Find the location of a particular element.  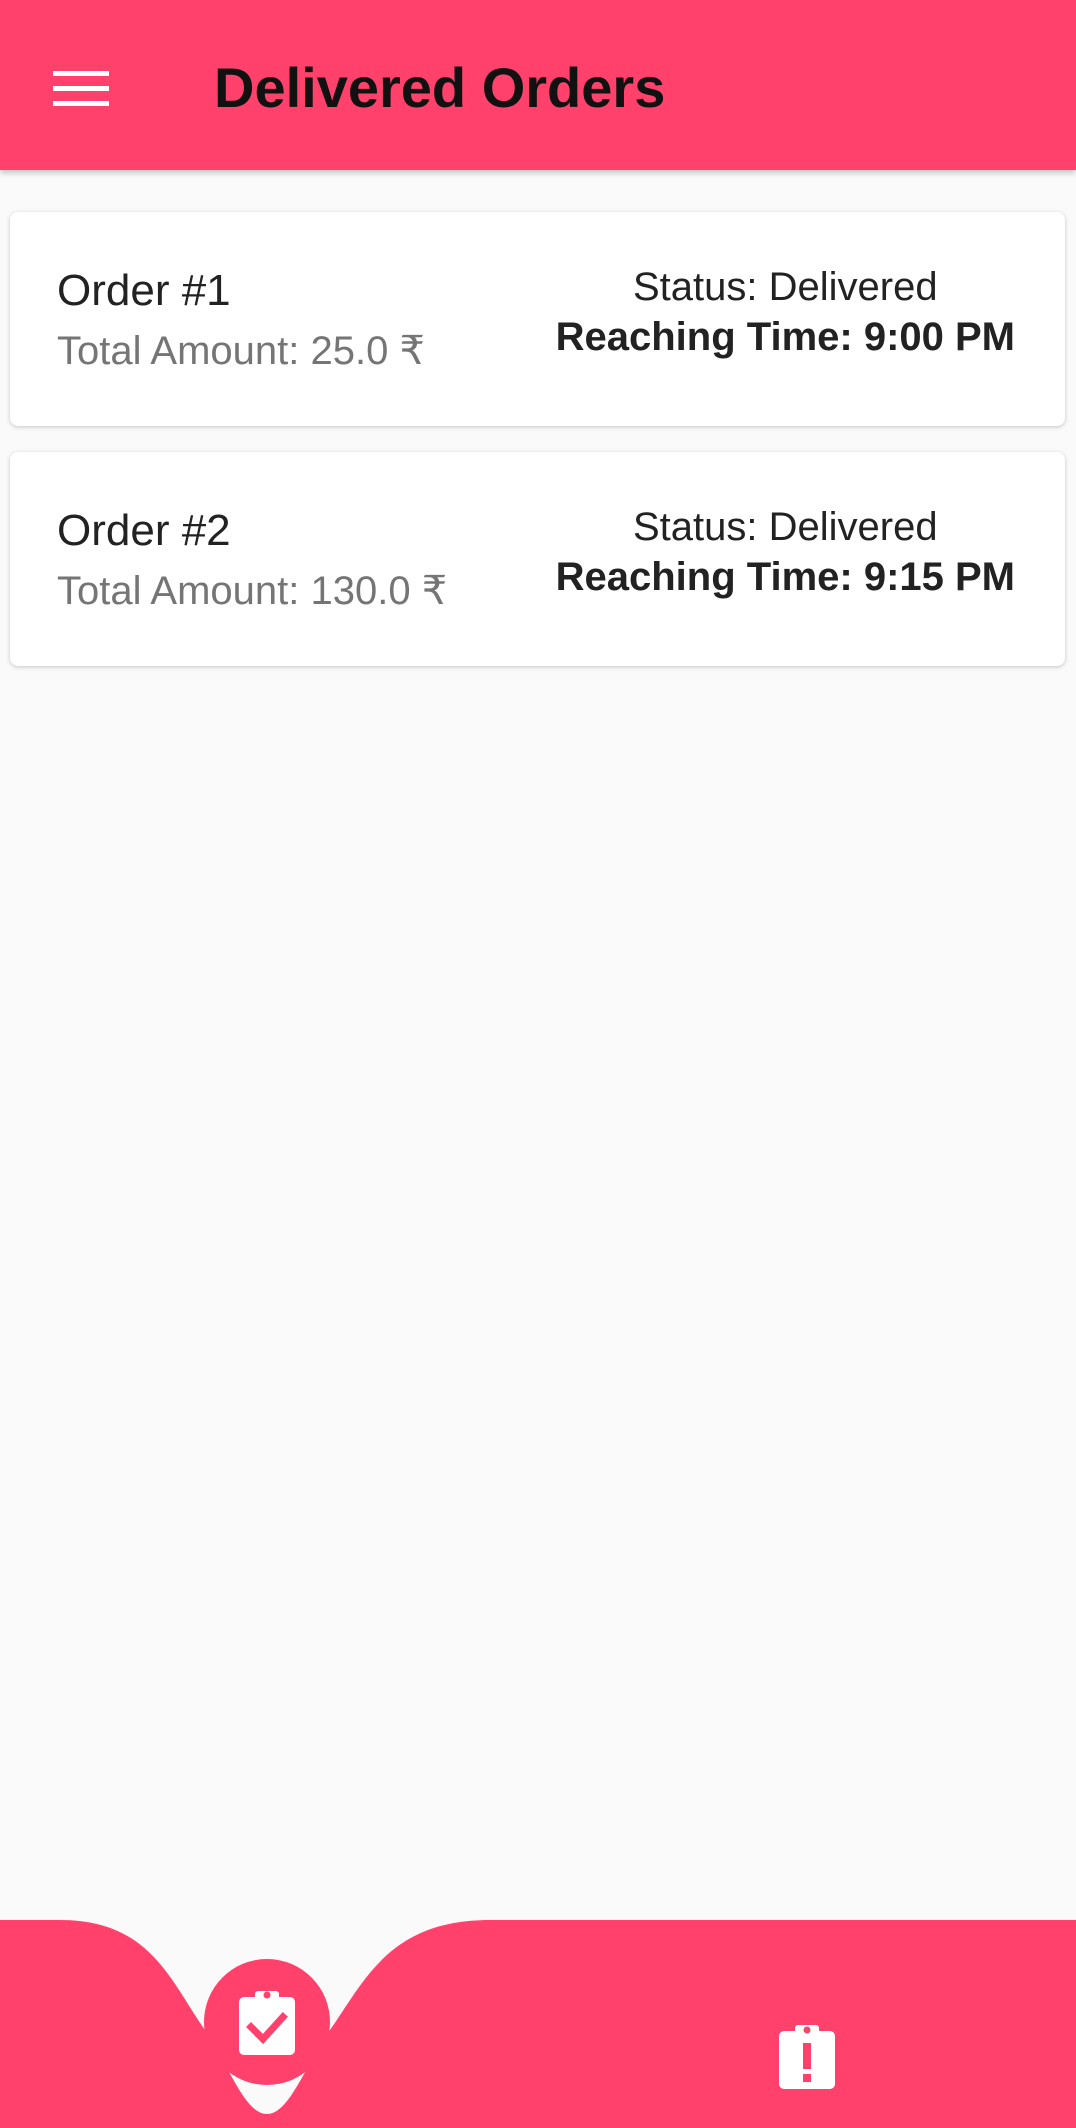

order-total-amount: Total Amount: 130.0 ₹ is located at coordinates (252, 591).